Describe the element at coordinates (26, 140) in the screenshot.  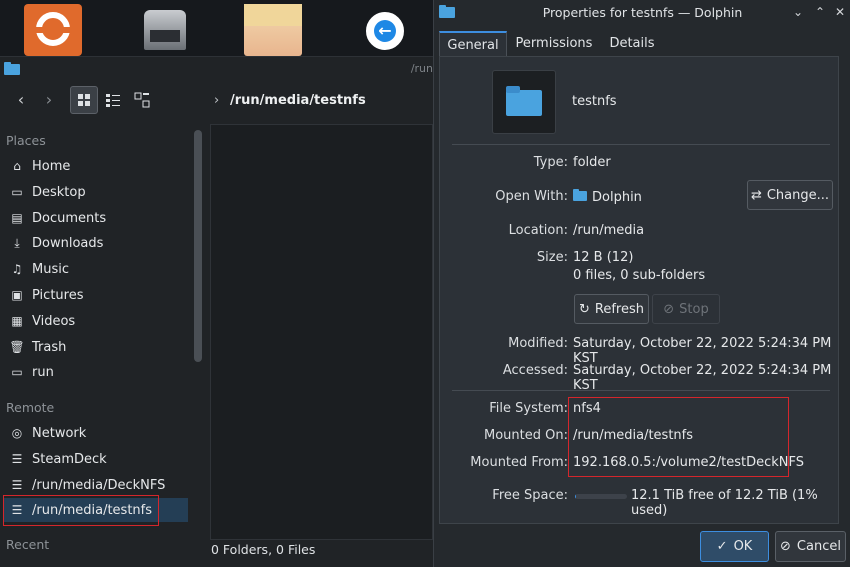
I see `section-places: Places` at that location.